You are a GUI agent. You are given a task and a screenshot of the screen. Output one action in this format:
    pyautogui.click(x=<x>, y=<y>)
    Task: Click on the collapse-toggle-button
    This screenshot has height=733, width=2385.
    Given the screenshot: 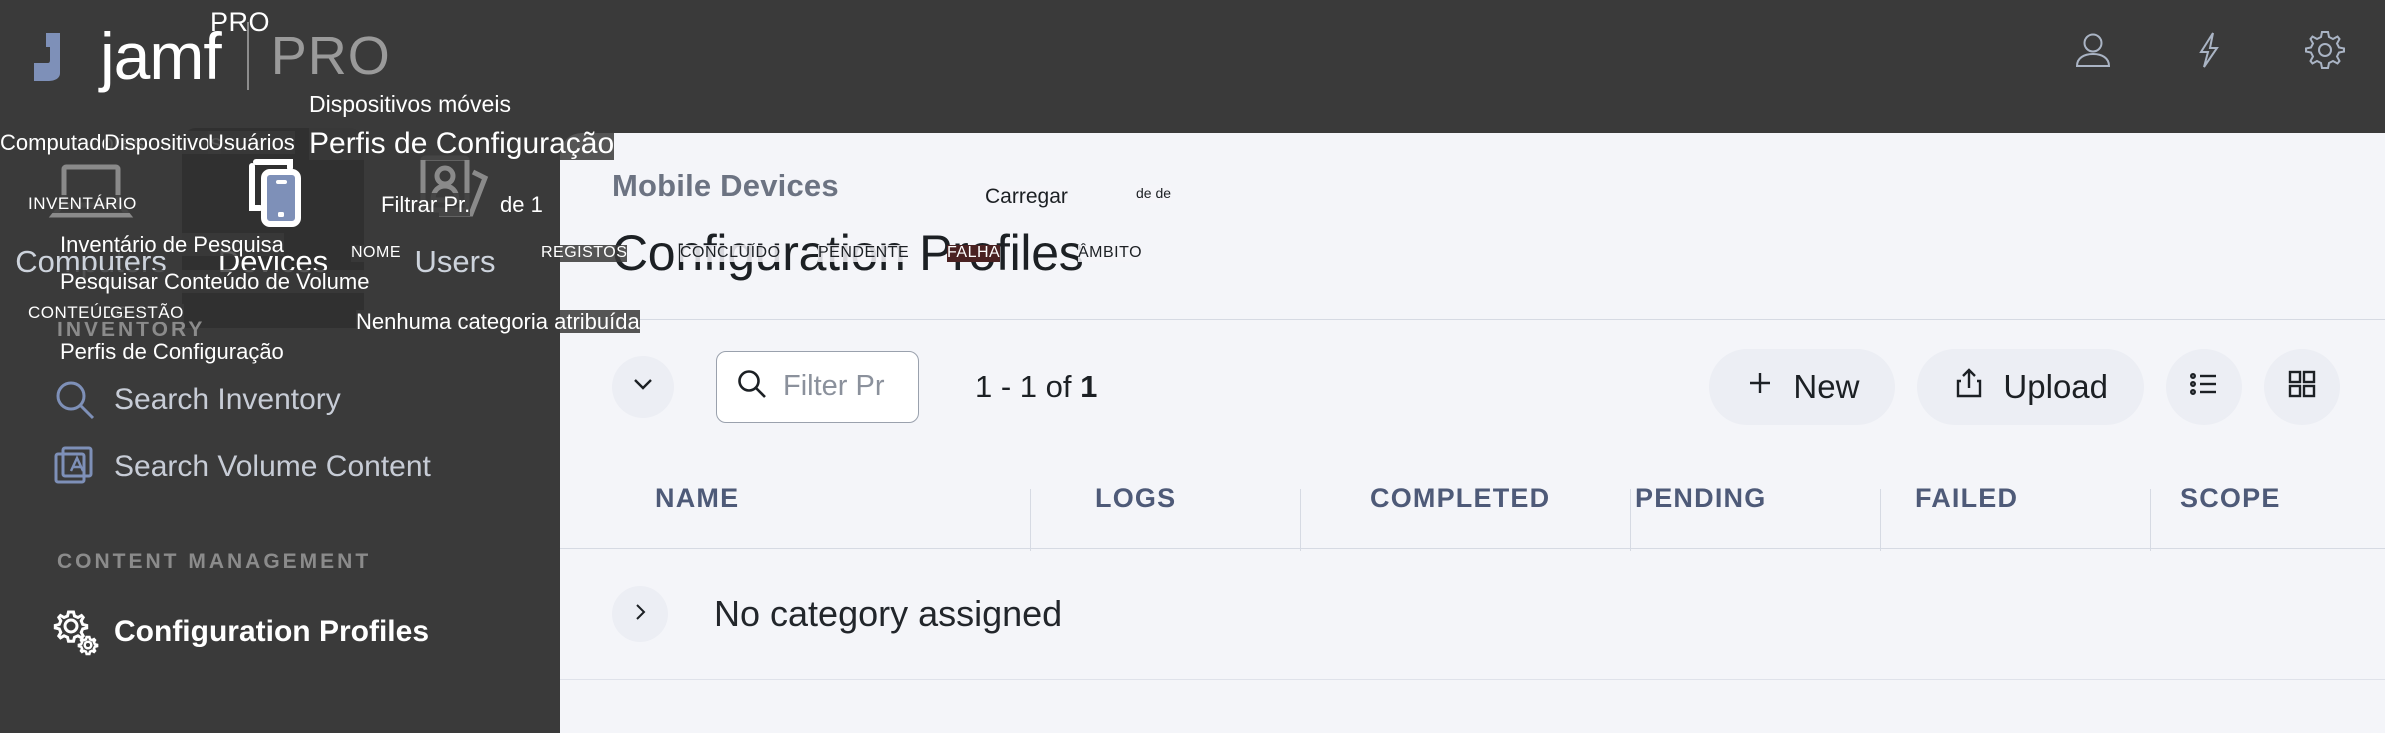 What is the action you would take?
    pyautogui.click(x=643, y=386)
    